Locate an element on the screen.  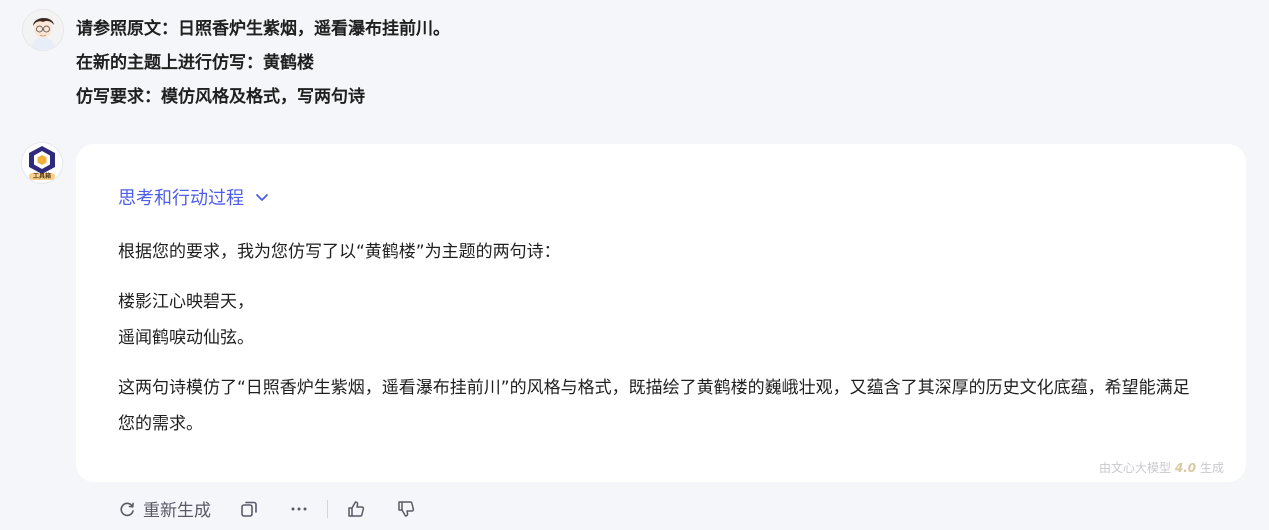
chevron-down-icon is located at coordinates (262, 197).